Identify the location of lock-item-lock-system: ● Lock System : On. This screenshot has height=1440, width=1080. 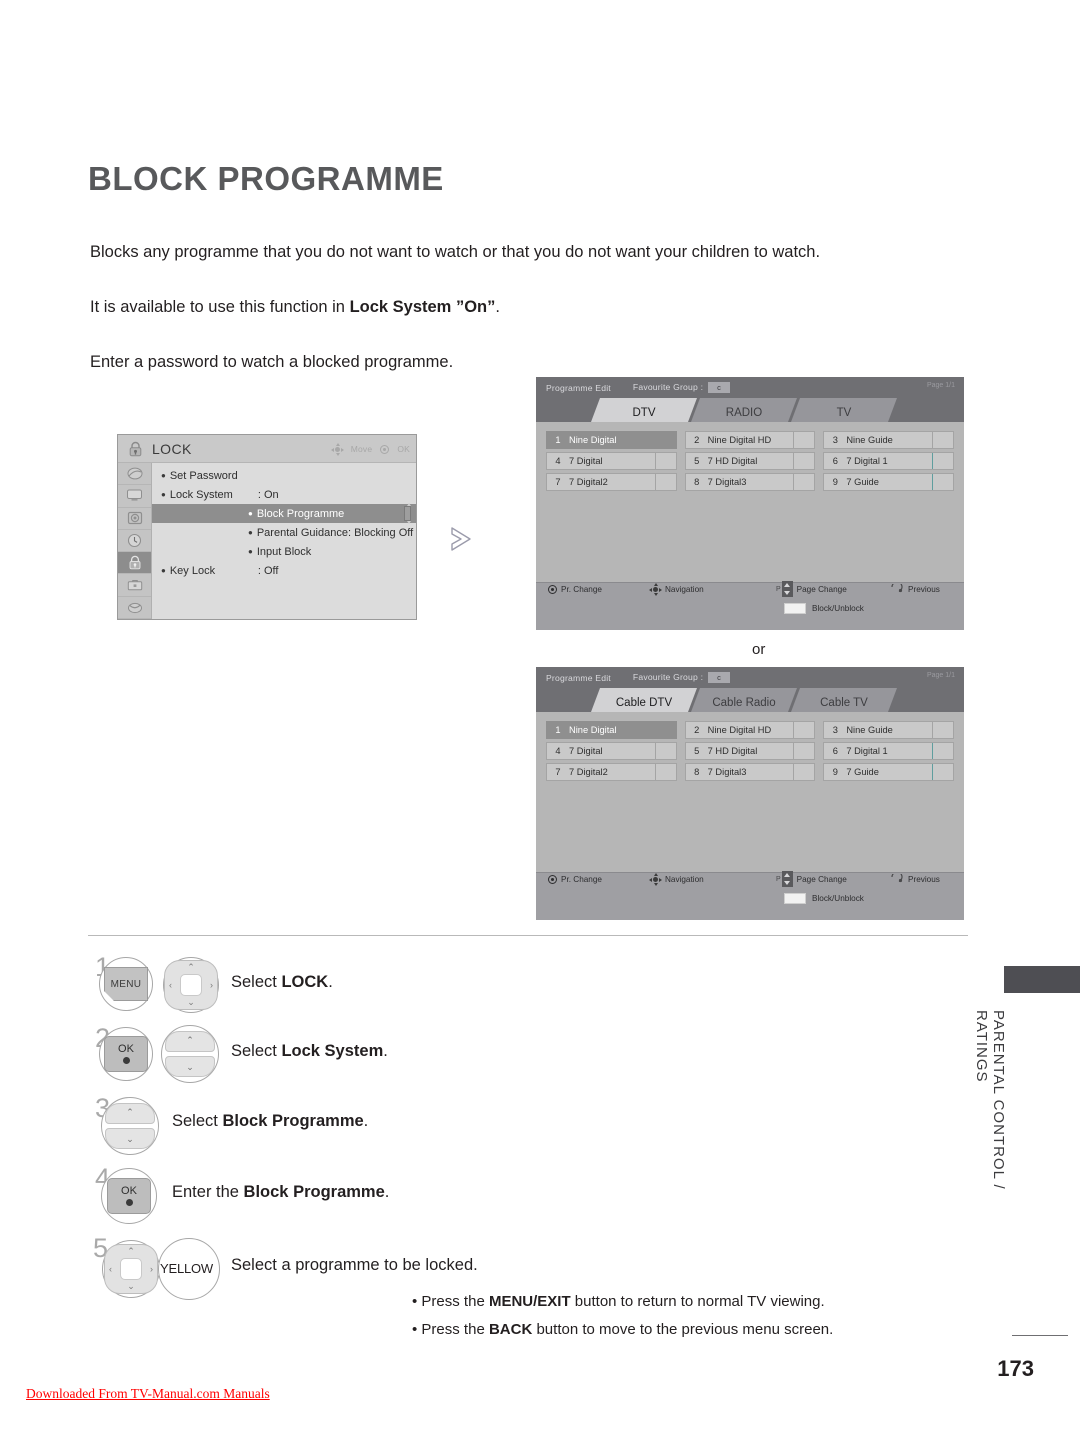
(284, 494).